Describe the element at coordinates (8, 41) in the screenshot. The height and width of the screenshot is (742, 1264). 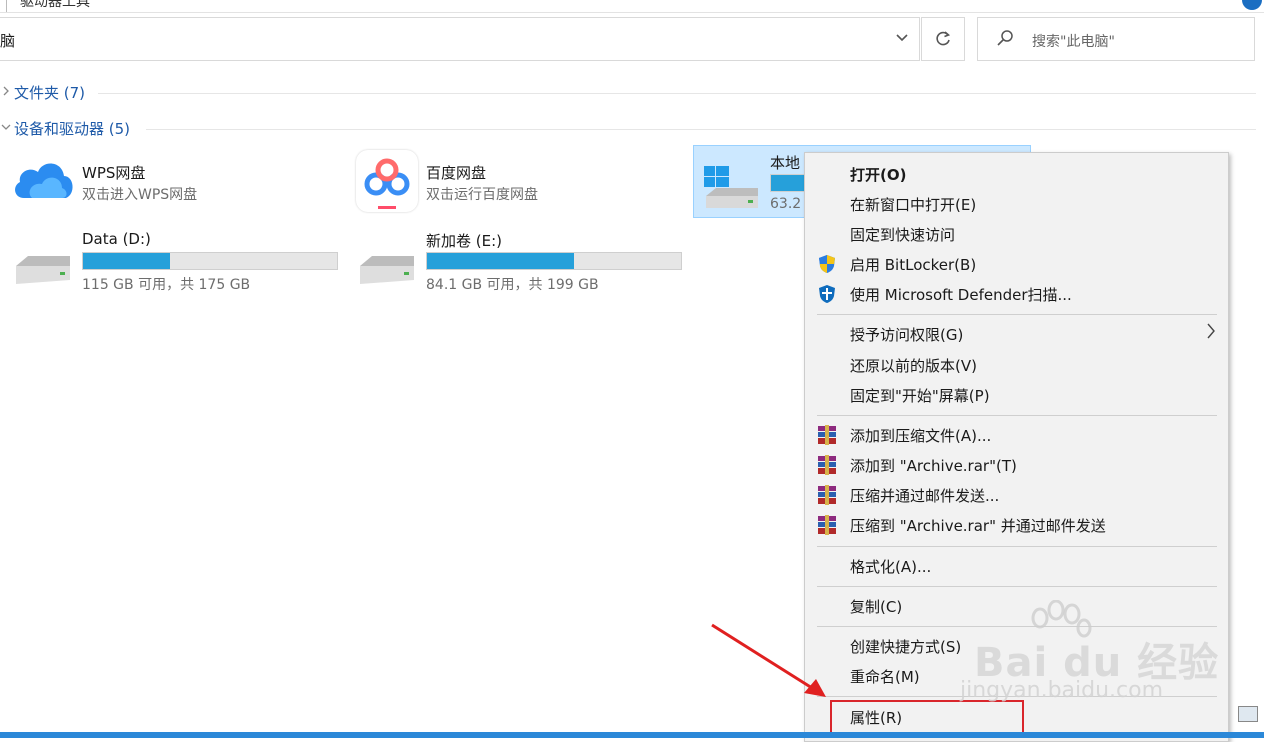
I see `address-path: 脑` at that location.